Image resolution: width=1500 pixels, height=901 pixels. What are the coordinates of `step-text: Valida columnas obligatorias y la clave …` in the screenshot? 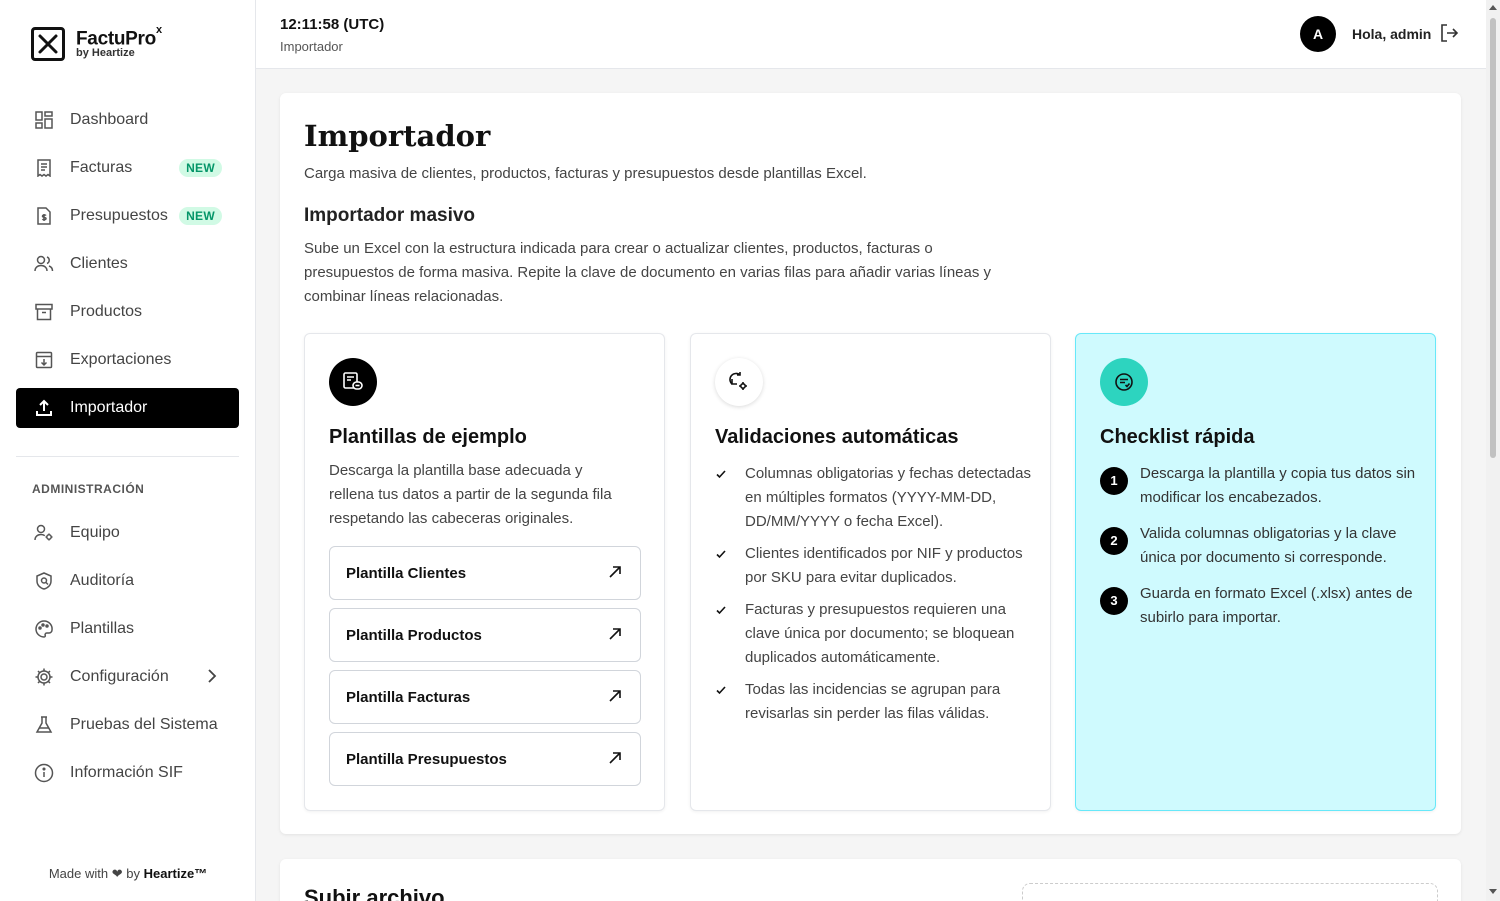 It's located at (1268, 545).